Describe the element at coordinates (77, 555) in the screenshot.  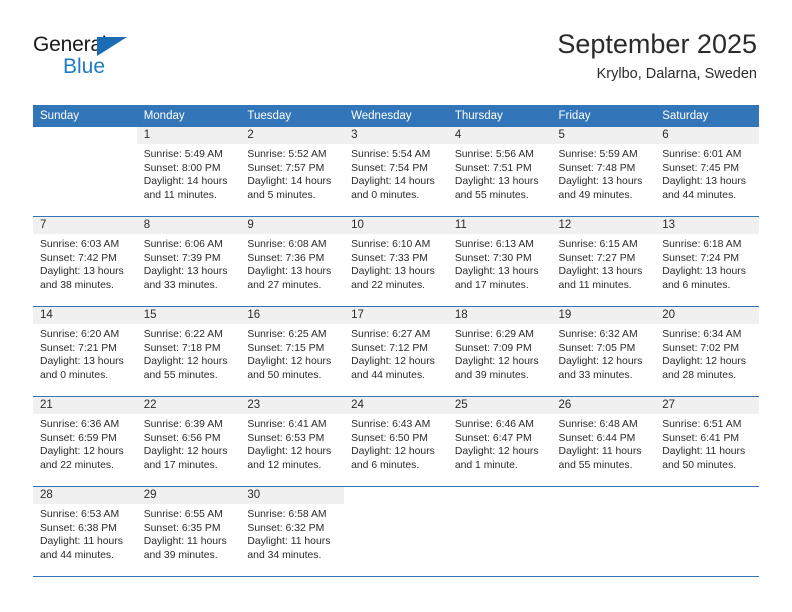
I see `daylight-text-line2: and 44 minutes.` at that location.